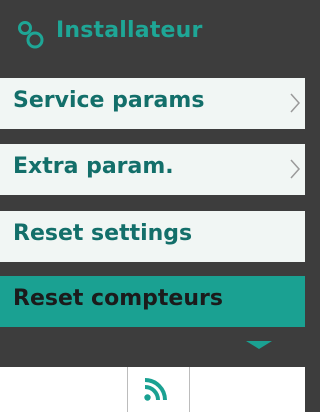 The height and width of the screenshot is (412, 320). What do you see at coordinates (63, 389) in the screenshot?
I see `bottom-bar-slot-left` at bounding box center [63, 389].